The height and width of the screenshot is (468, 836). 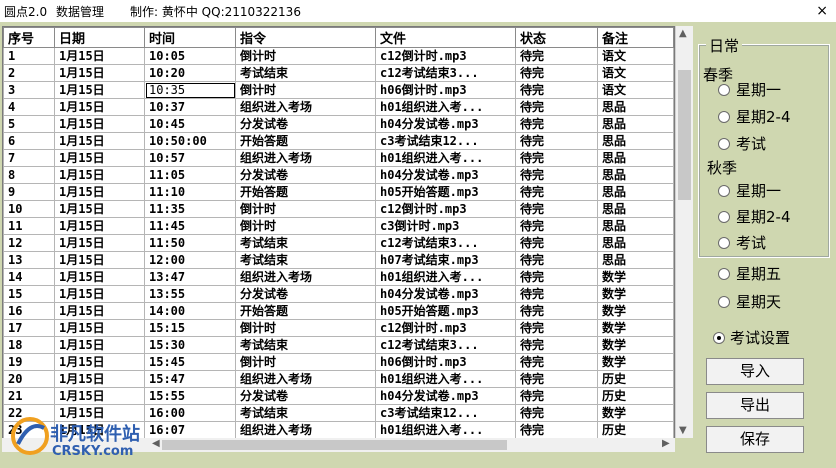 I want to click on radio-exam-settings, so click(x=719, y=338).